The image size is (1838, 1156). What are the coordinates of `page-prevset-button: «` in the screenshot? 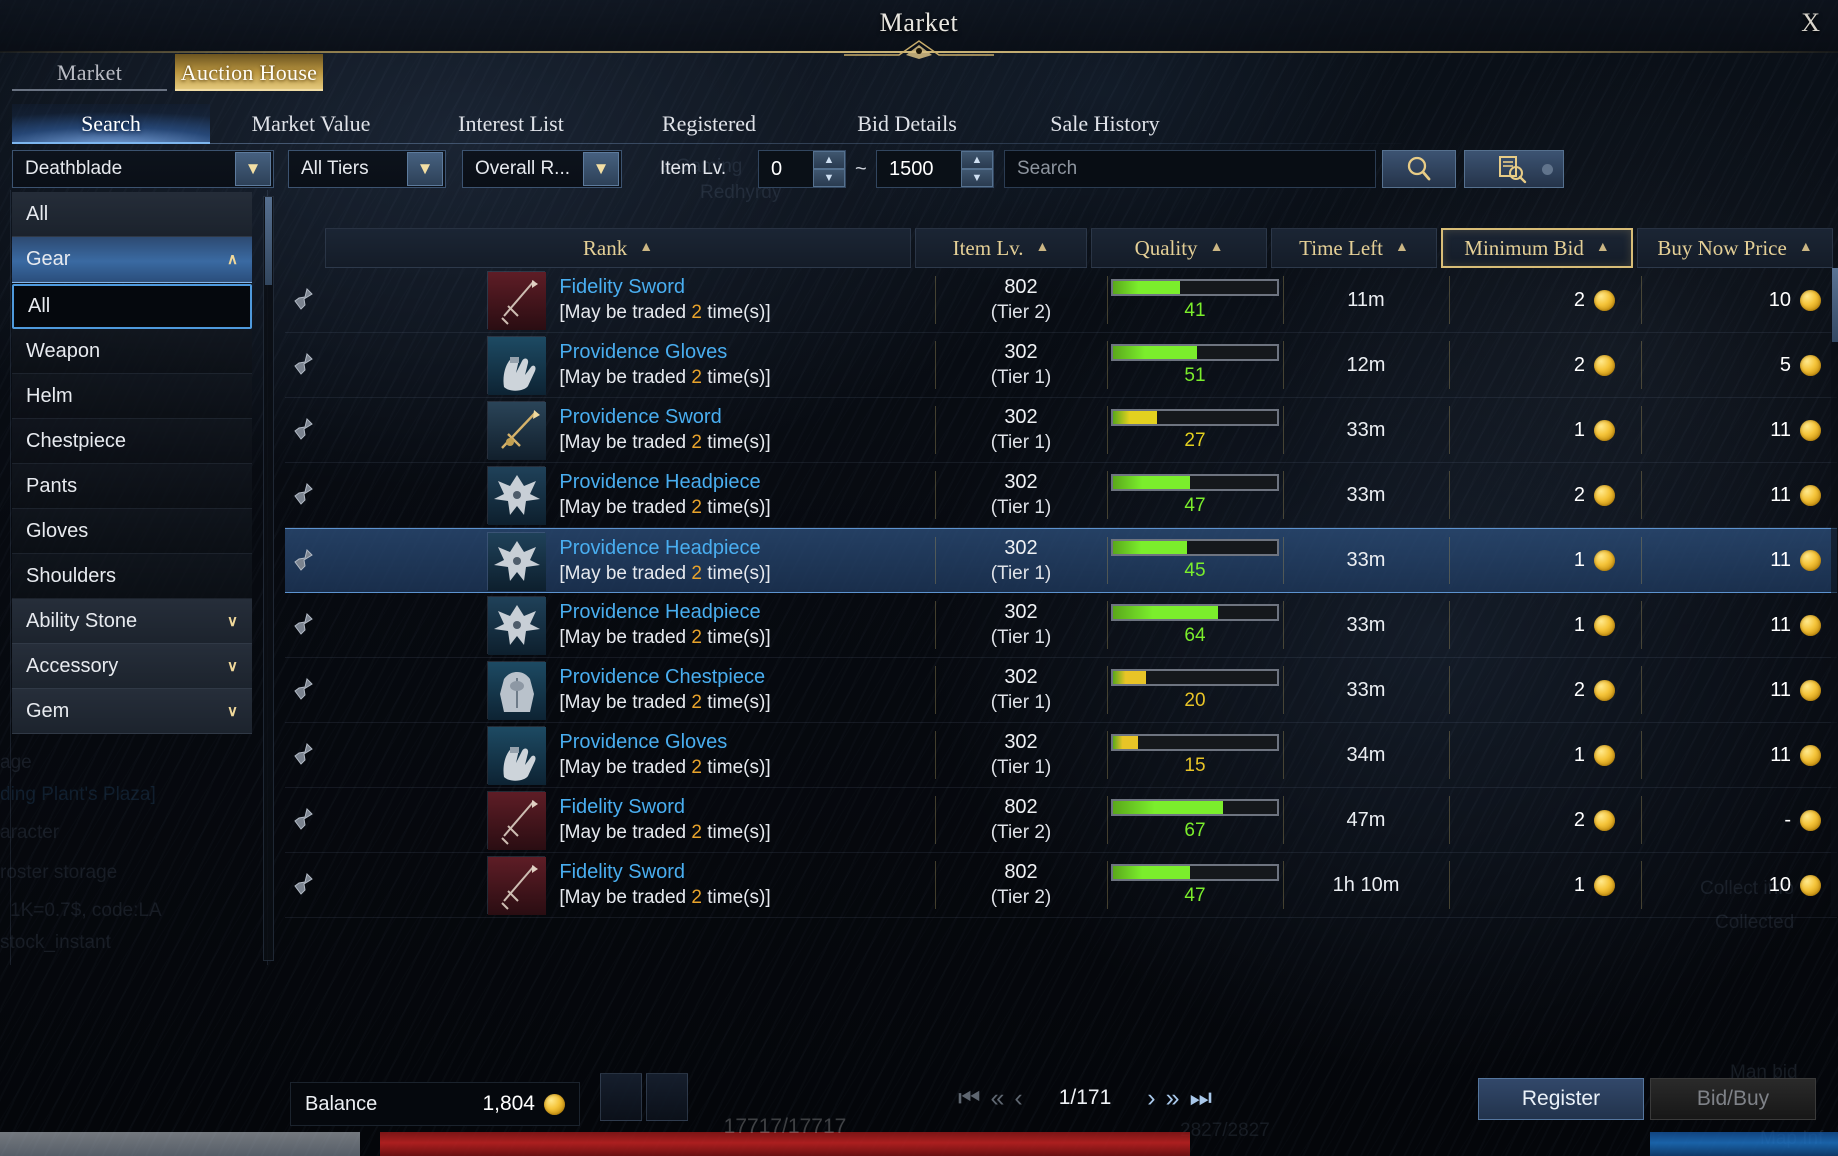 It's located at (997, 1098).